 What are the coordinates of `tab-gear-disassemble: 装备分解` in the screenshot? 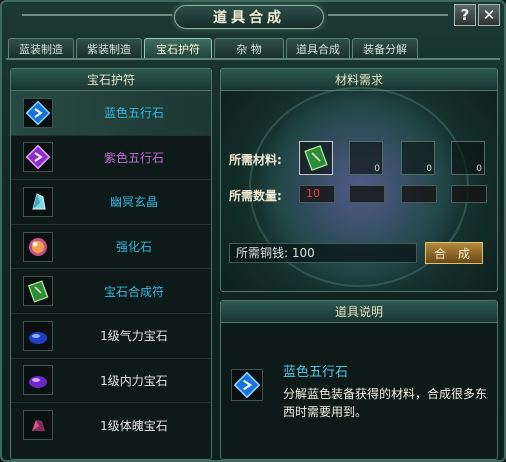 It's located at (385, 48).